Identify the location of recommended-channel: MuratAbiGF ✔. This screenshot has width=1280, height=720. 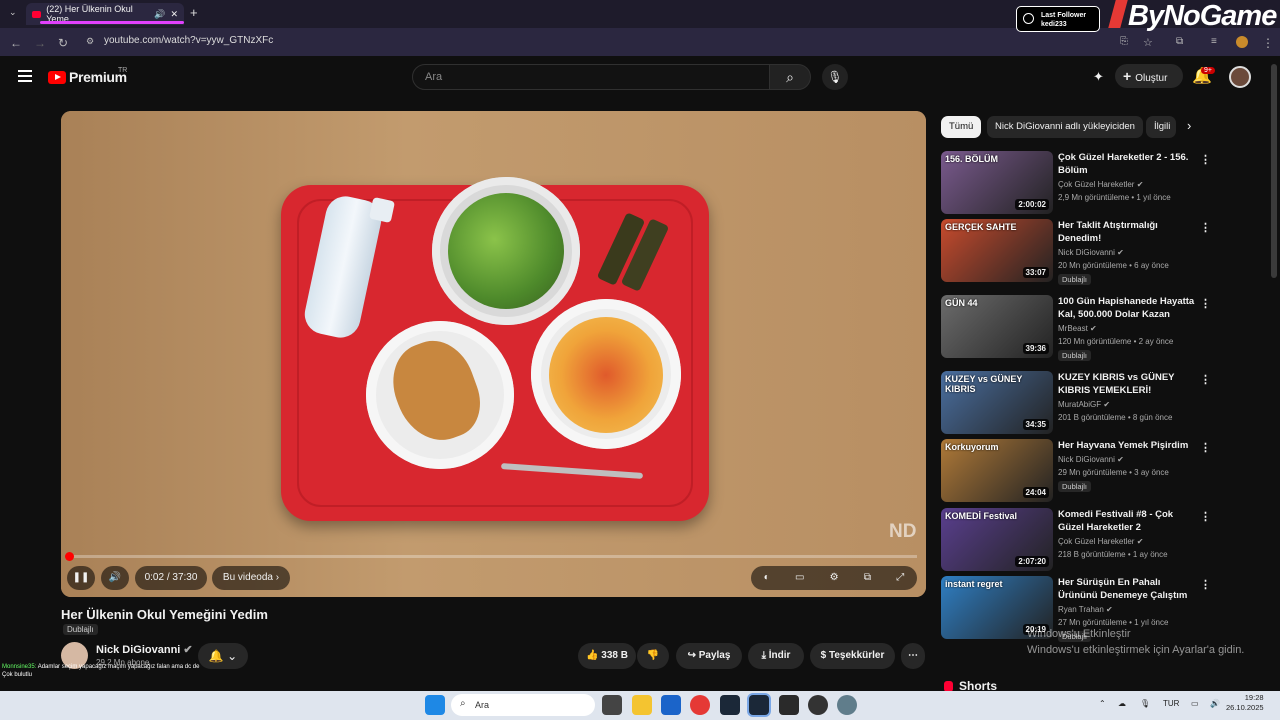
(1084, 404).